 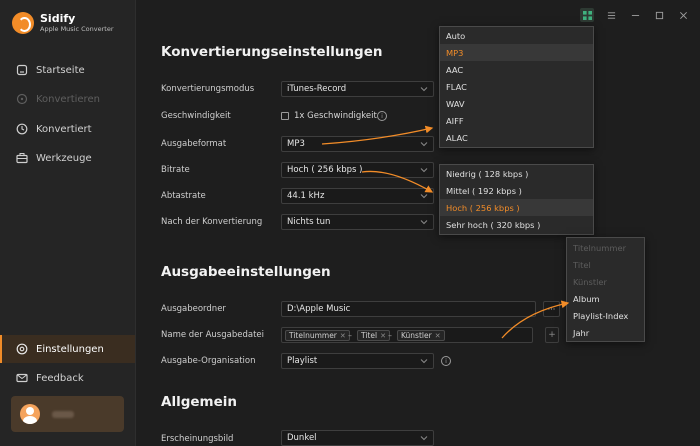 I want to click on sidebar-item-convert: Konvertieren, so click(x=67, y=99).